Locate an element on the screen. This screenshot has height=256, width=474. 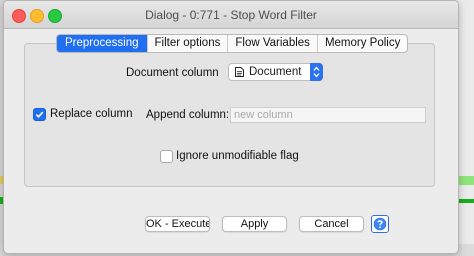
apply-button: Apply is located at coordinates (254, 224).